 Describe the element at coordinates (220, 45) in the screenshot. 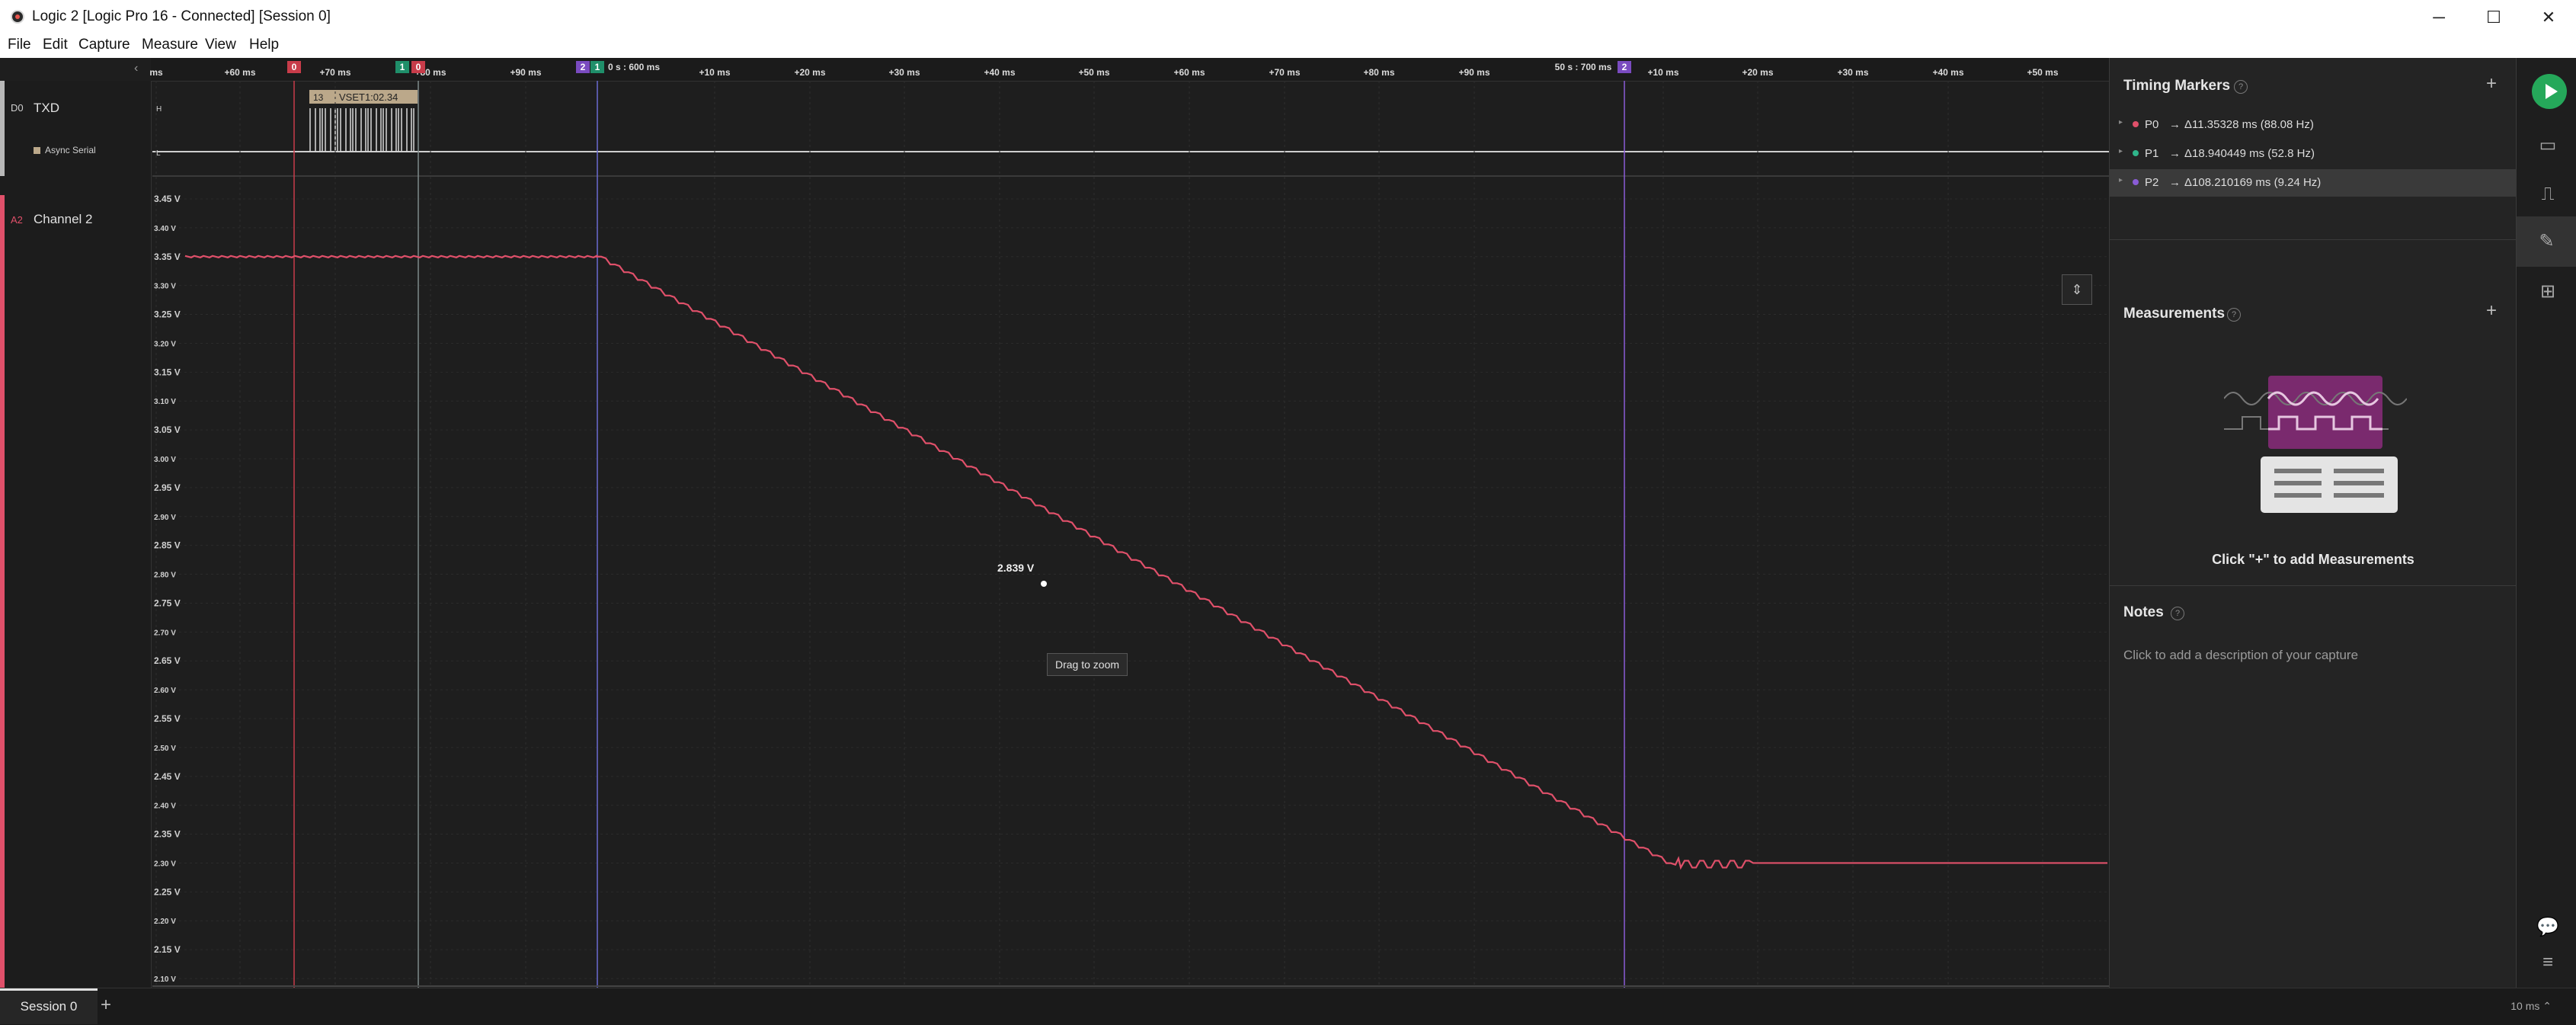

I see `menu-view: View` at that location.